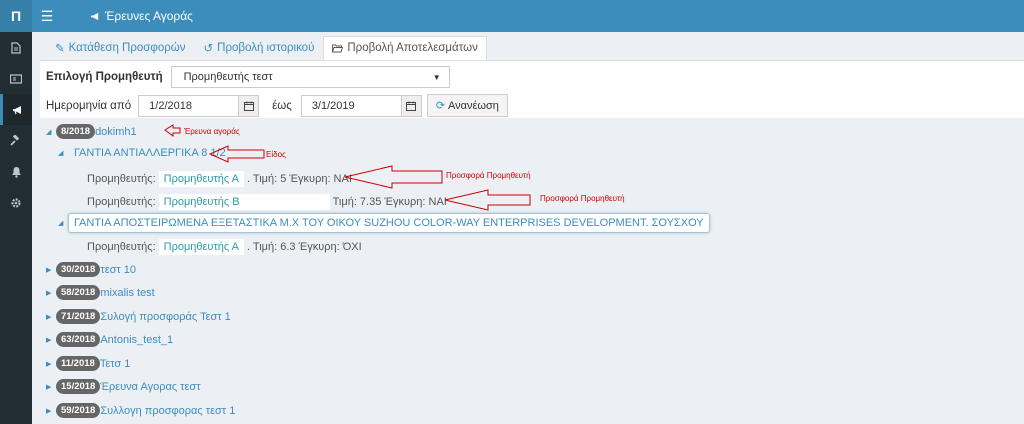 This screenshot has height=424, width=1024. Describe the element at coordinates (16, 140) in the screenshot. I see `gavel-icon` at that location.